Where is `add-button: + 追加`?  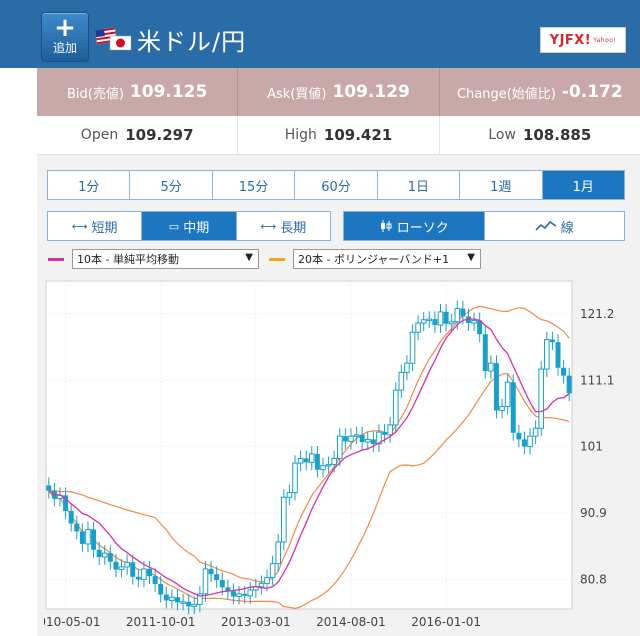
add-button: + 追加 is located at coordinates (65, 37).